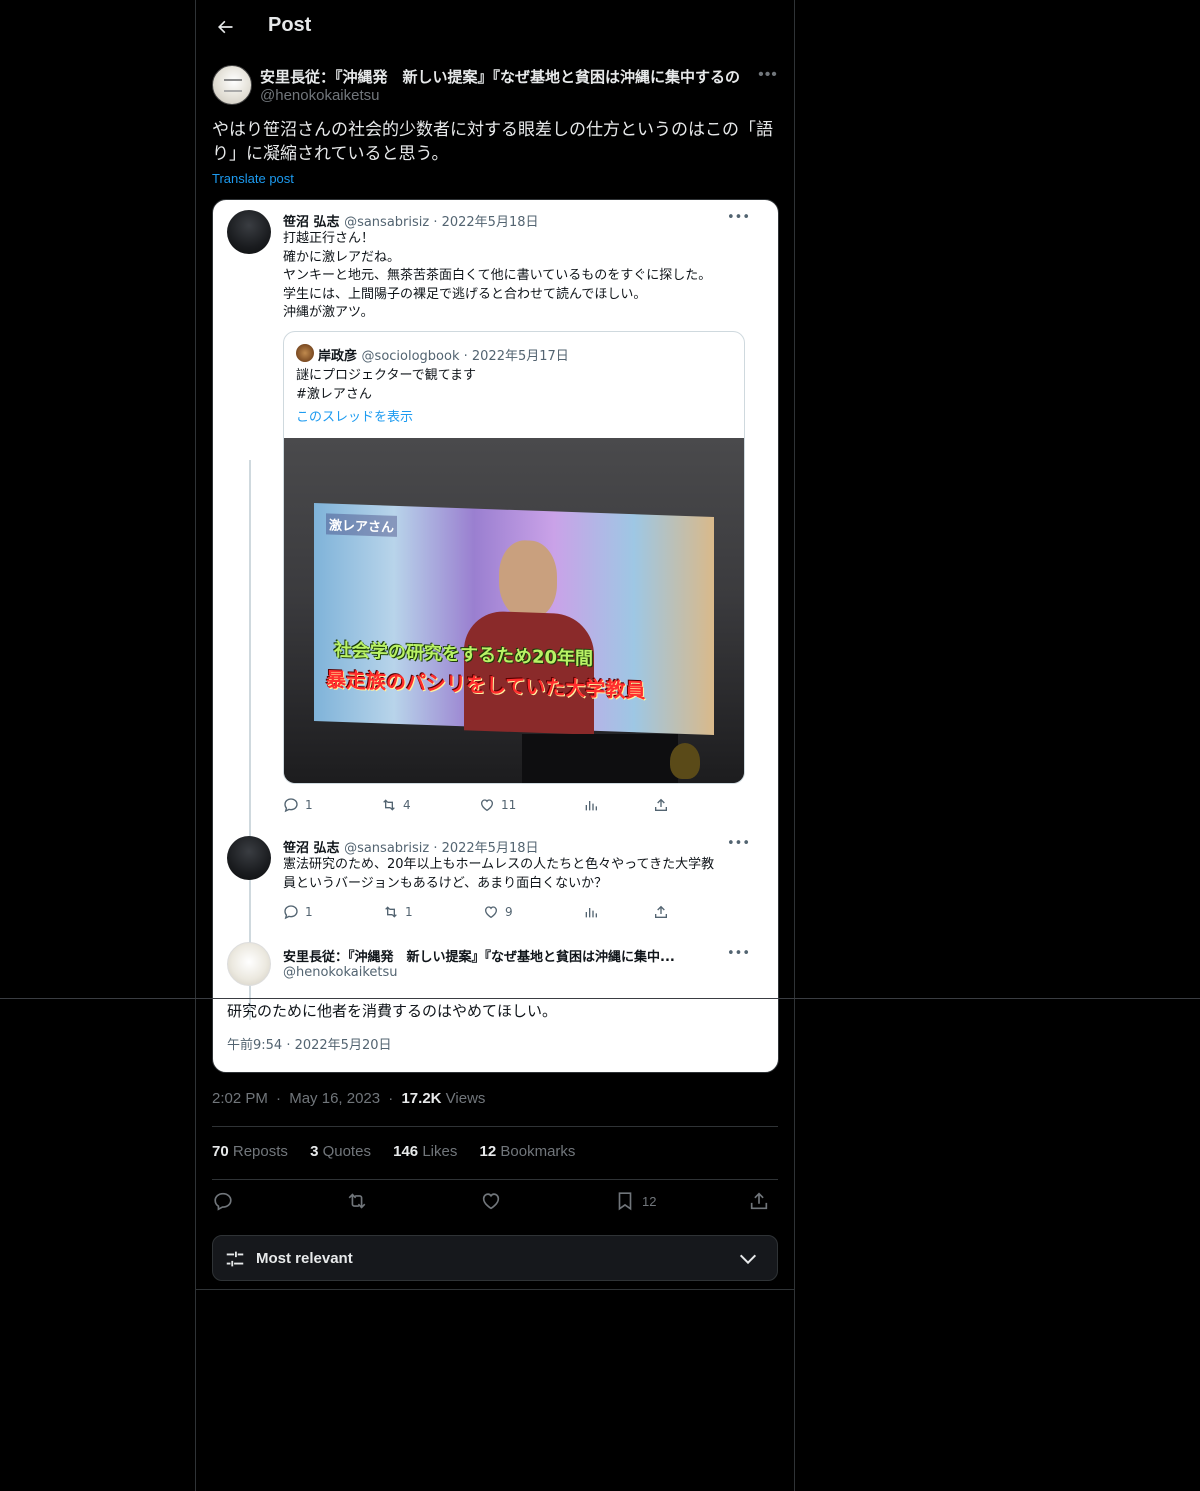 Image resolution: width=1200 pixels, height=1491 pixels. What do you see at coordinates (396, 805) in the screenshot?
I see `screenshot-retweet-stat: 4` at bounding box center [396, 805].